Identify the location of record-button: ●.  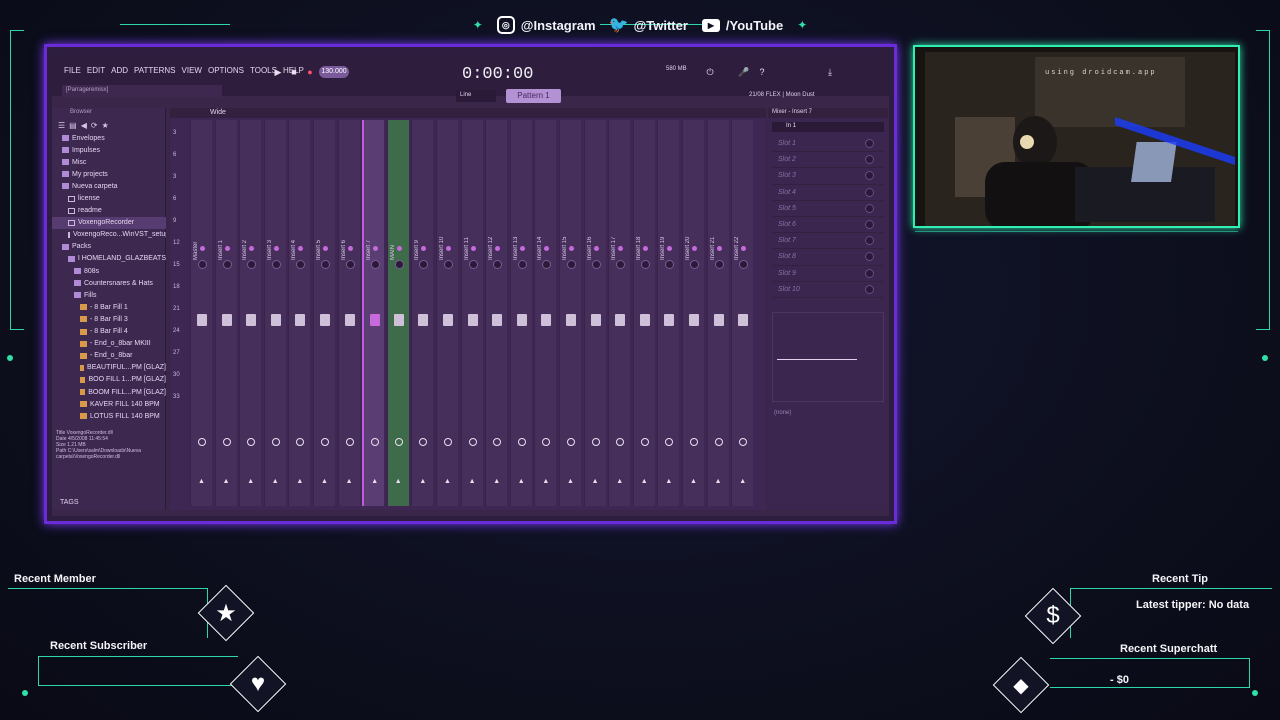
(310, 72).